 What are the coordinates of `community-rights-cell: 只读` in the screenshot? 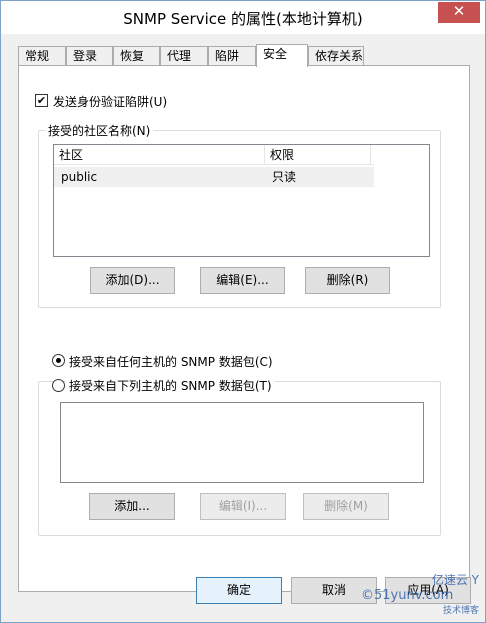 It's located at (284, 177).